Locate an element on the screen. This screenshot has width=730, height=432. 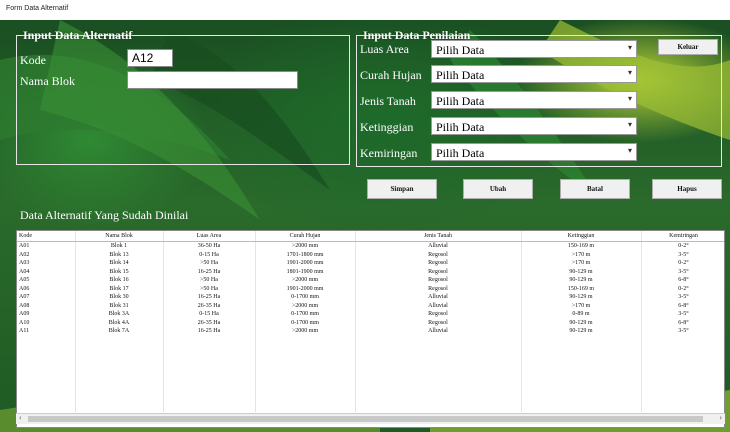
arrow-right-icon: › is located at coordinates (720, 417).